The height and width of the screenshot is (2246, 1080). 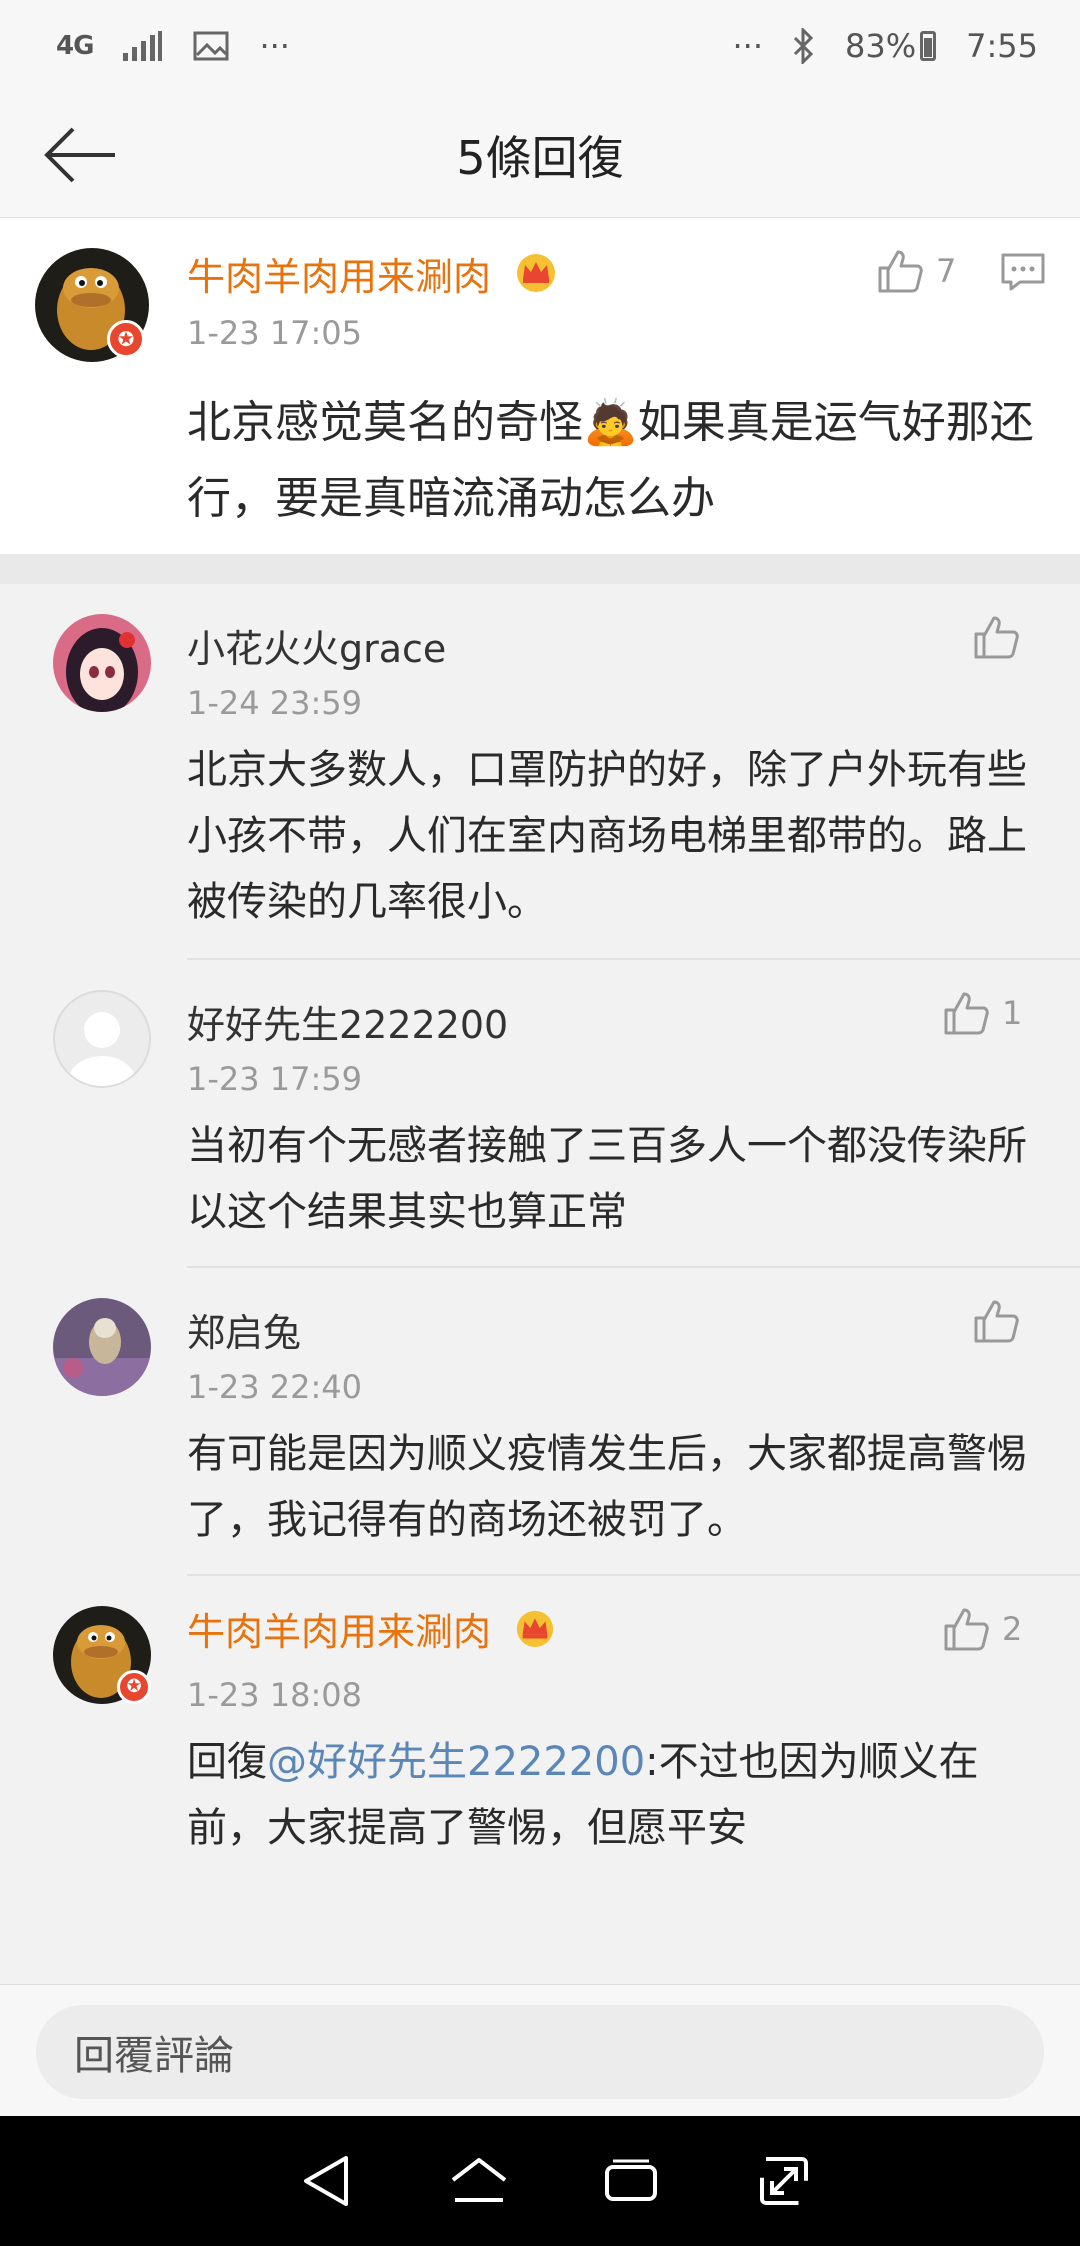 I want to click on nav-expand-icon, so click(x=783, y=2181).